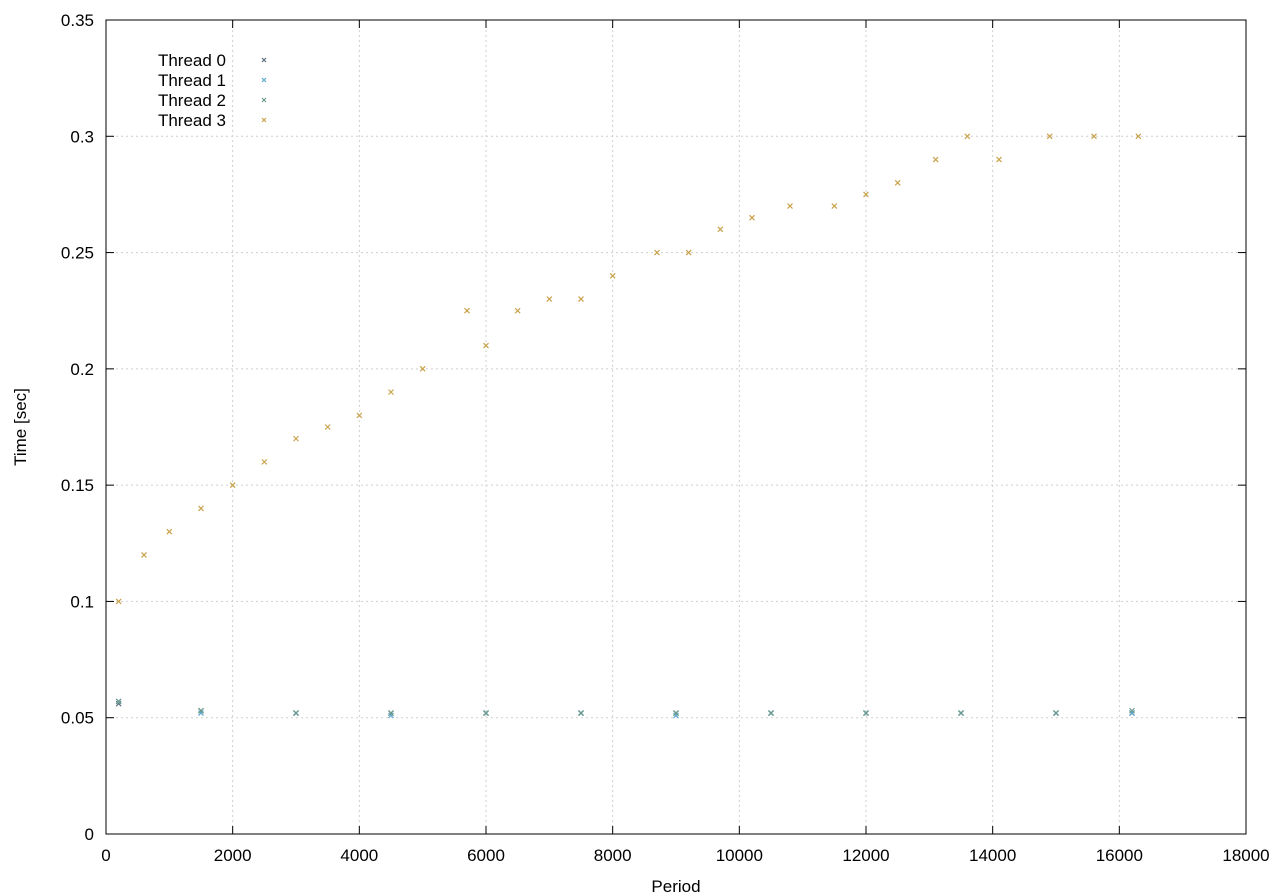  Describe the element at coordinates (82, 136) in the screenshot. I see `y-tick-label: 0.3` at that location.